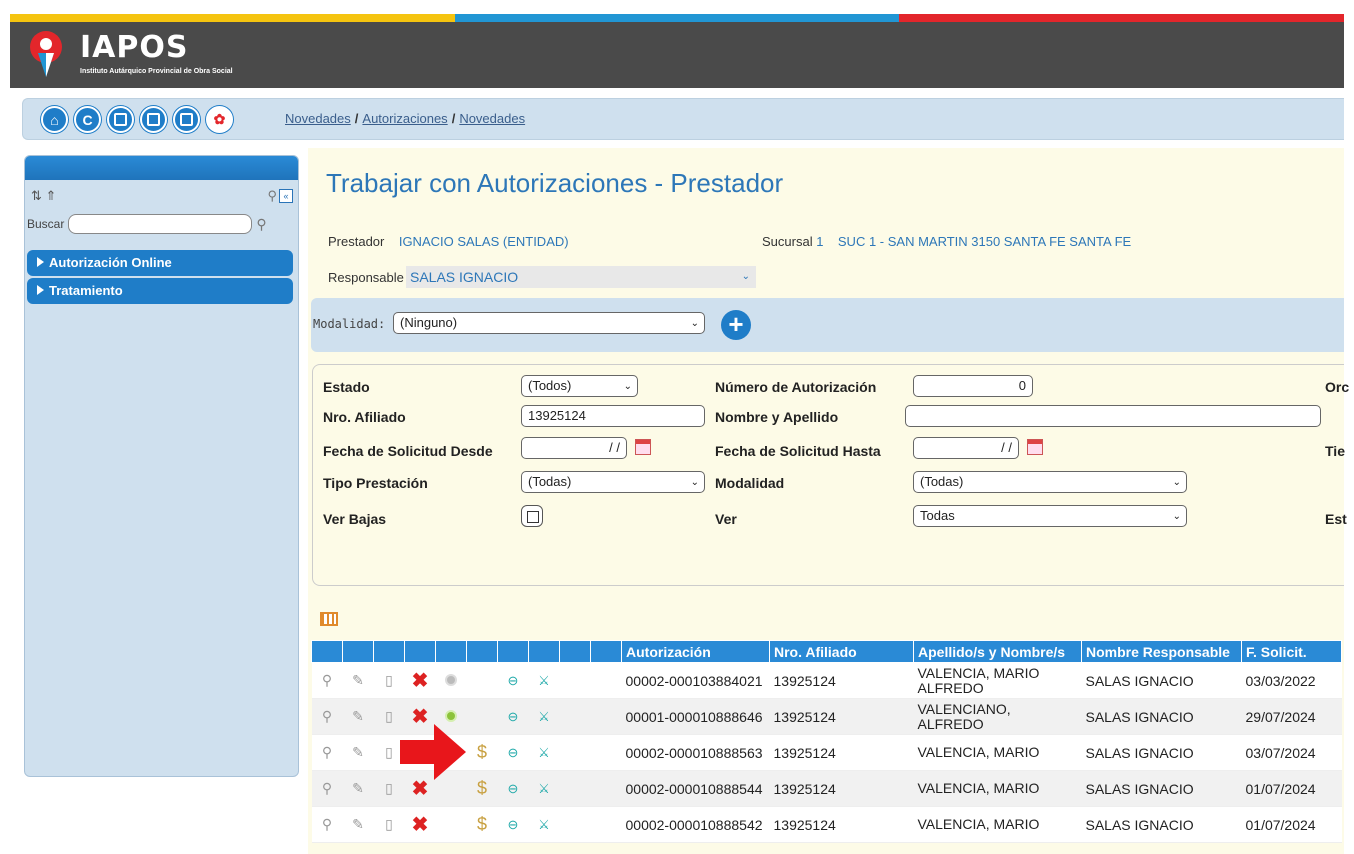 The height and width of the screenshot is (854, 1354). I want to click on nombre-input, so click(1113, 416).